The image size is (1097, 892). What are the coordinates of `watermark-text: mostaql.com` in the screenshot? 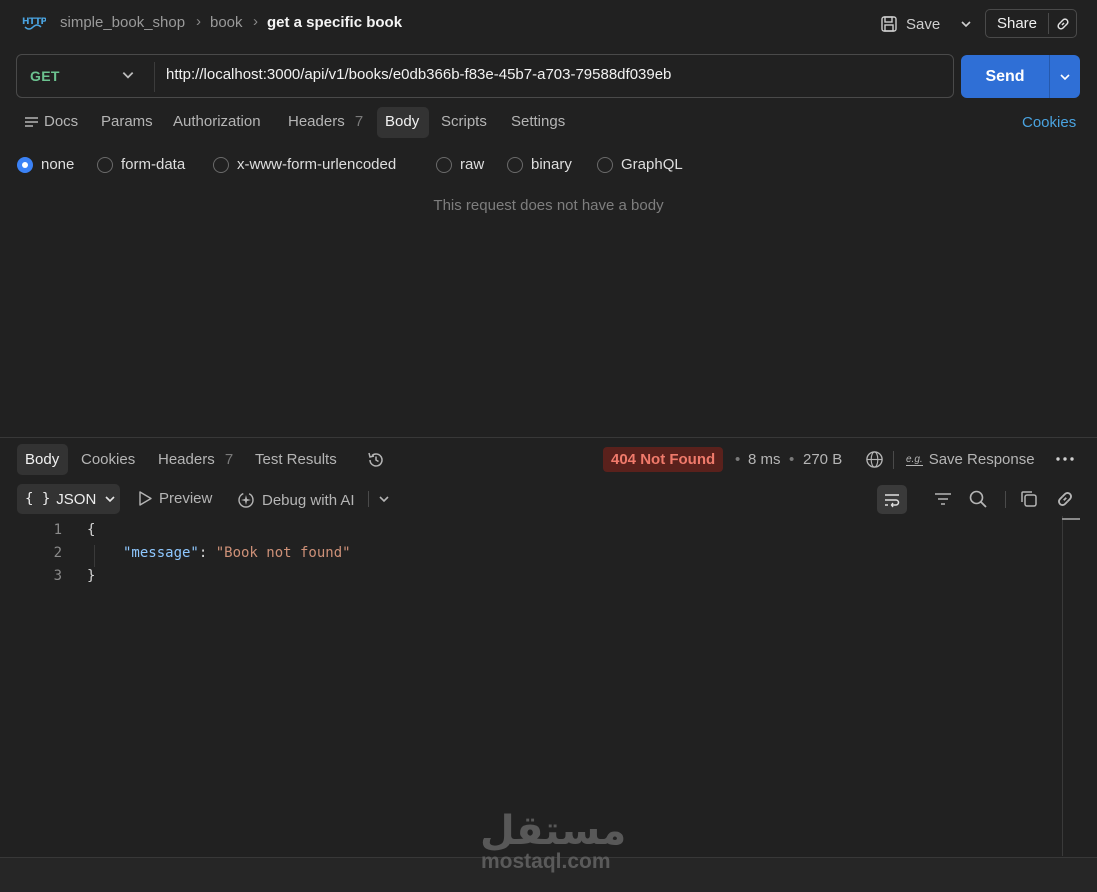 It's located at (546, 861).